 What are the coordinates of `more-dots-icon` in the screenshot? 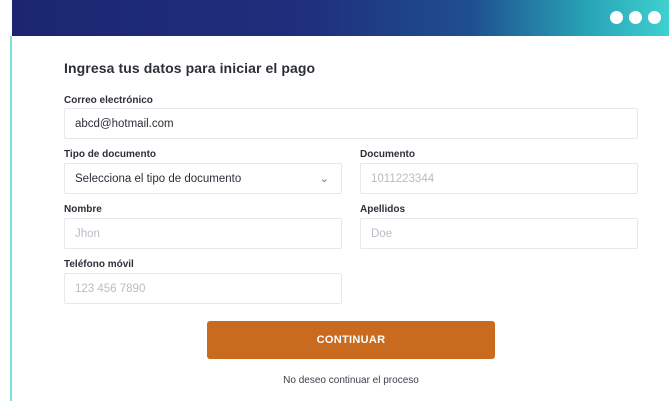 It's located at (635, 17).